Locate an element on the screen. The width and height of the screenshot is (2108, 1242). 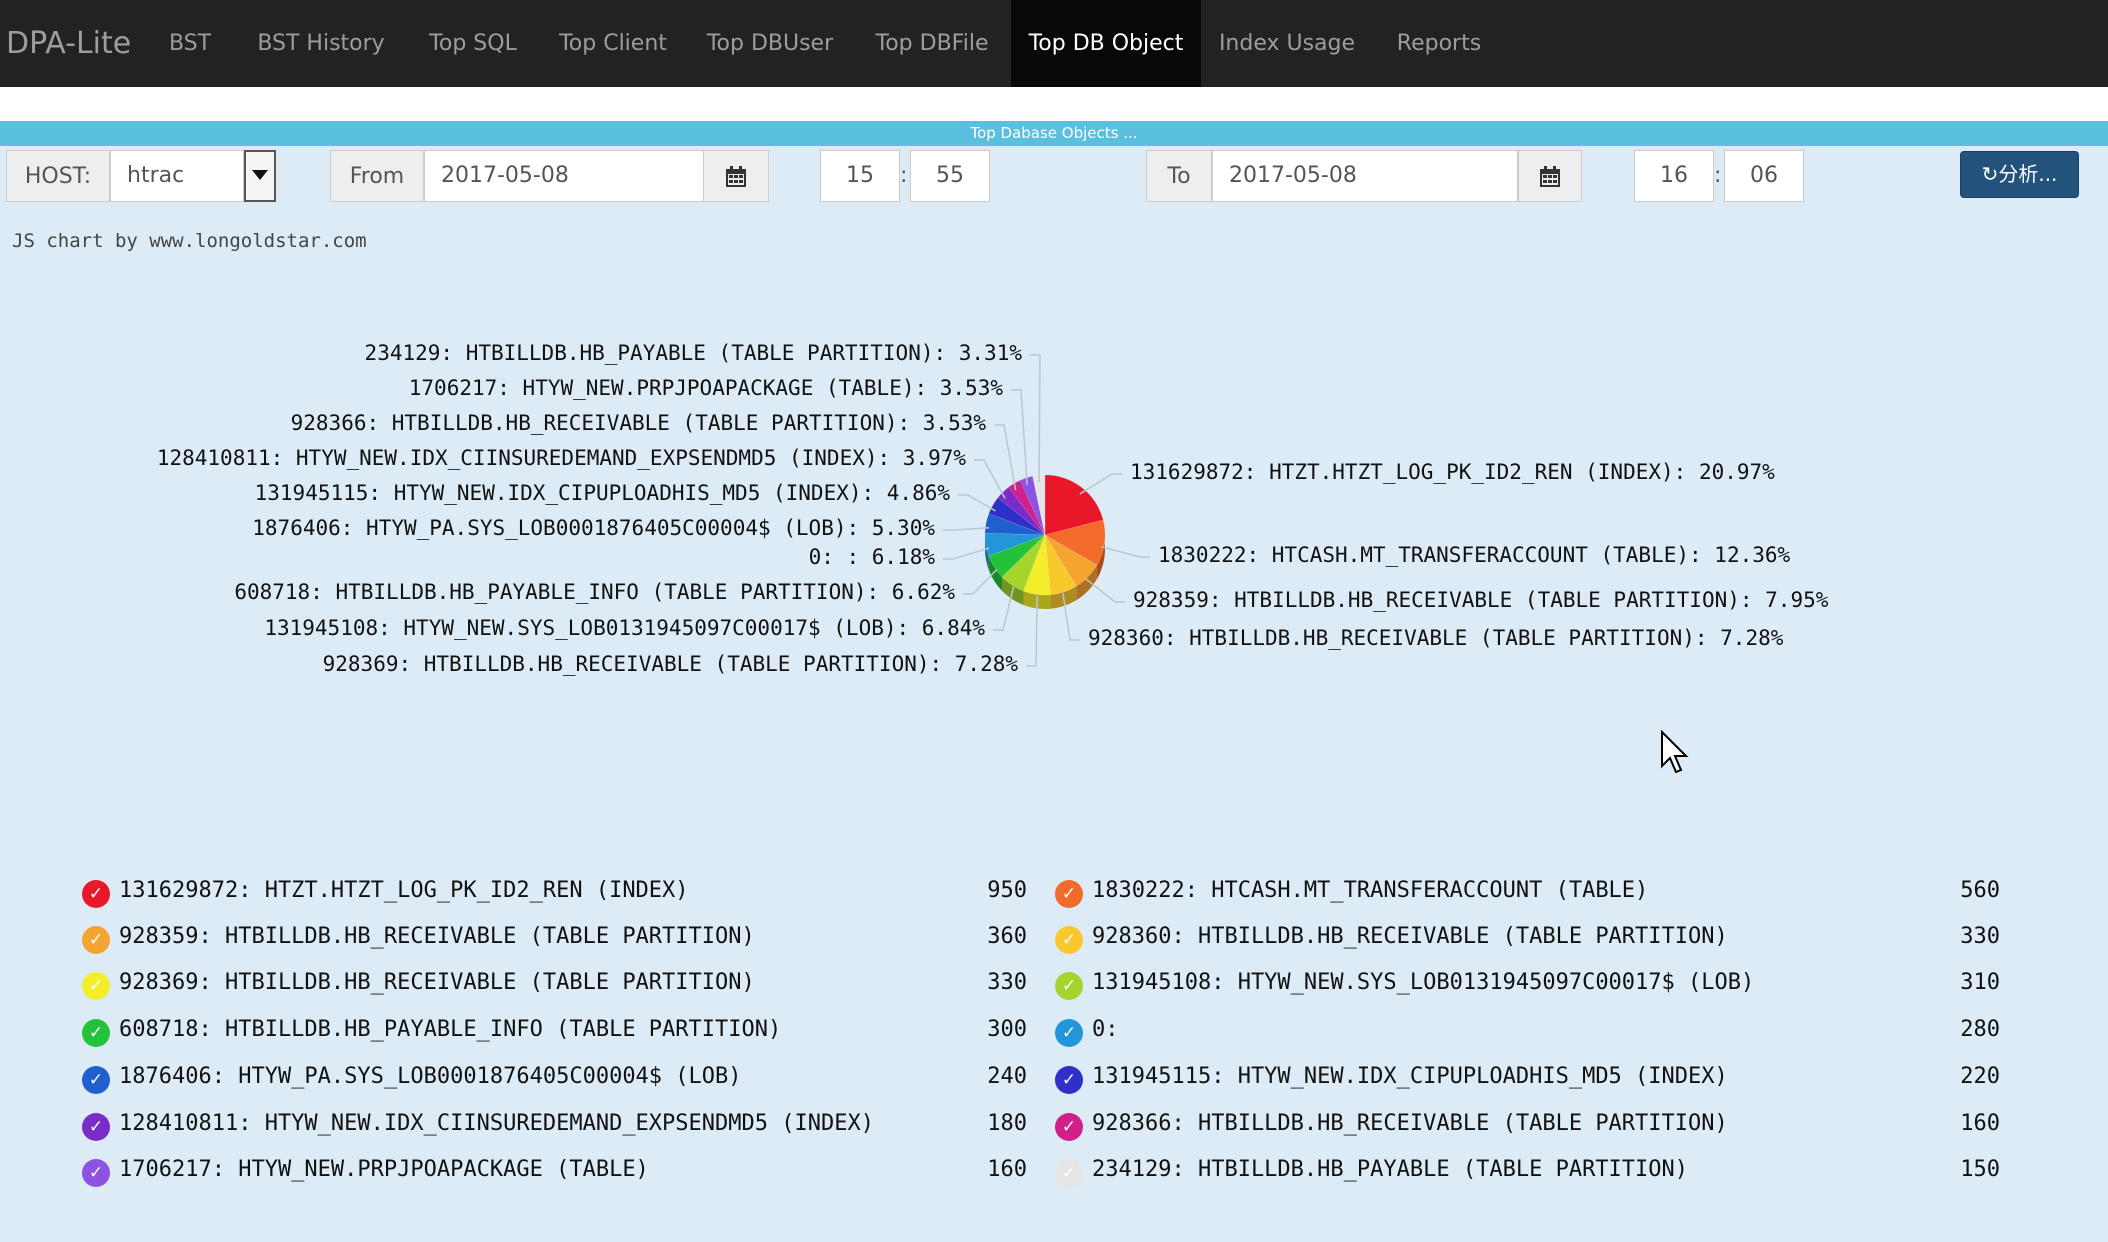
legend-value: 300 is located at coordinates (1007, 1029).